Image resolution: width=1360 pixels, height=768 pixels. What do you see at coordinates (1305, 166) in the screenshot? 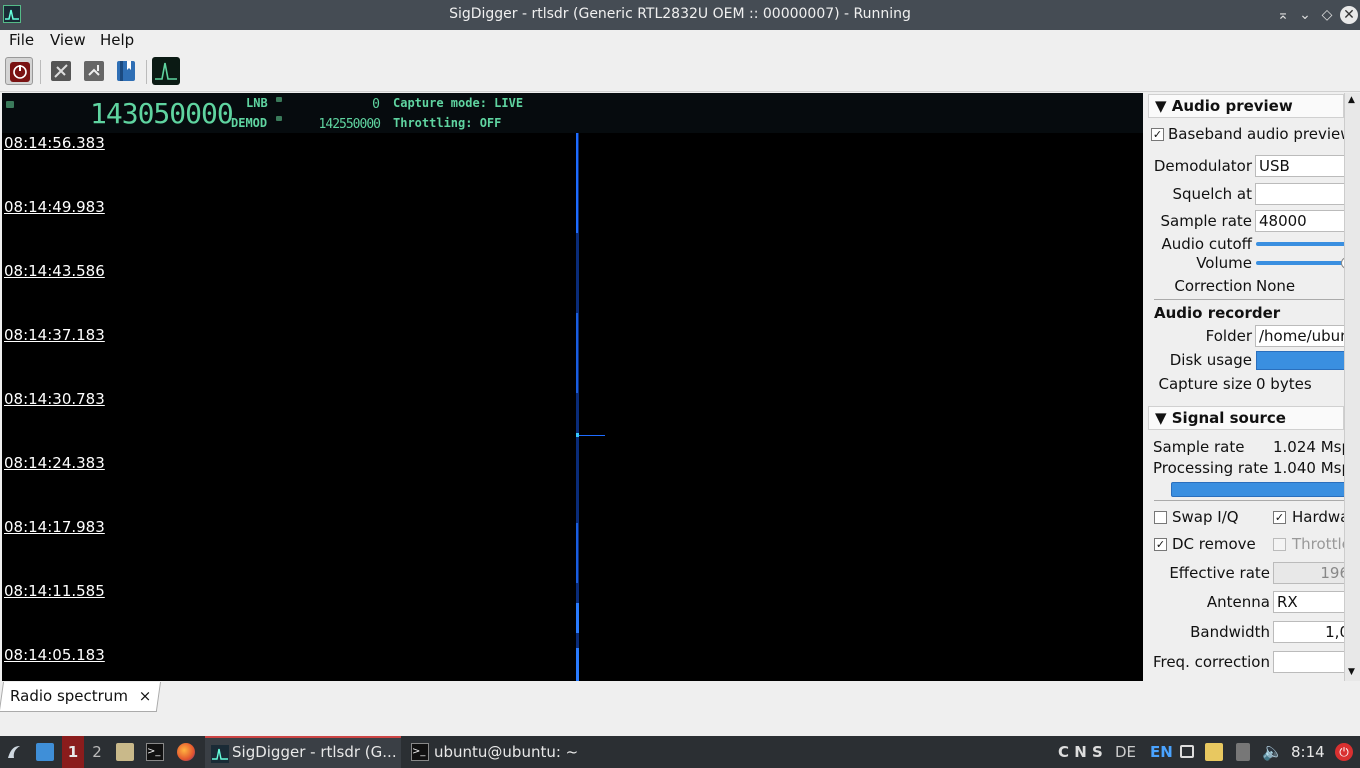
I see `demodulator-select: USB` at bounding box center [1305, 166].